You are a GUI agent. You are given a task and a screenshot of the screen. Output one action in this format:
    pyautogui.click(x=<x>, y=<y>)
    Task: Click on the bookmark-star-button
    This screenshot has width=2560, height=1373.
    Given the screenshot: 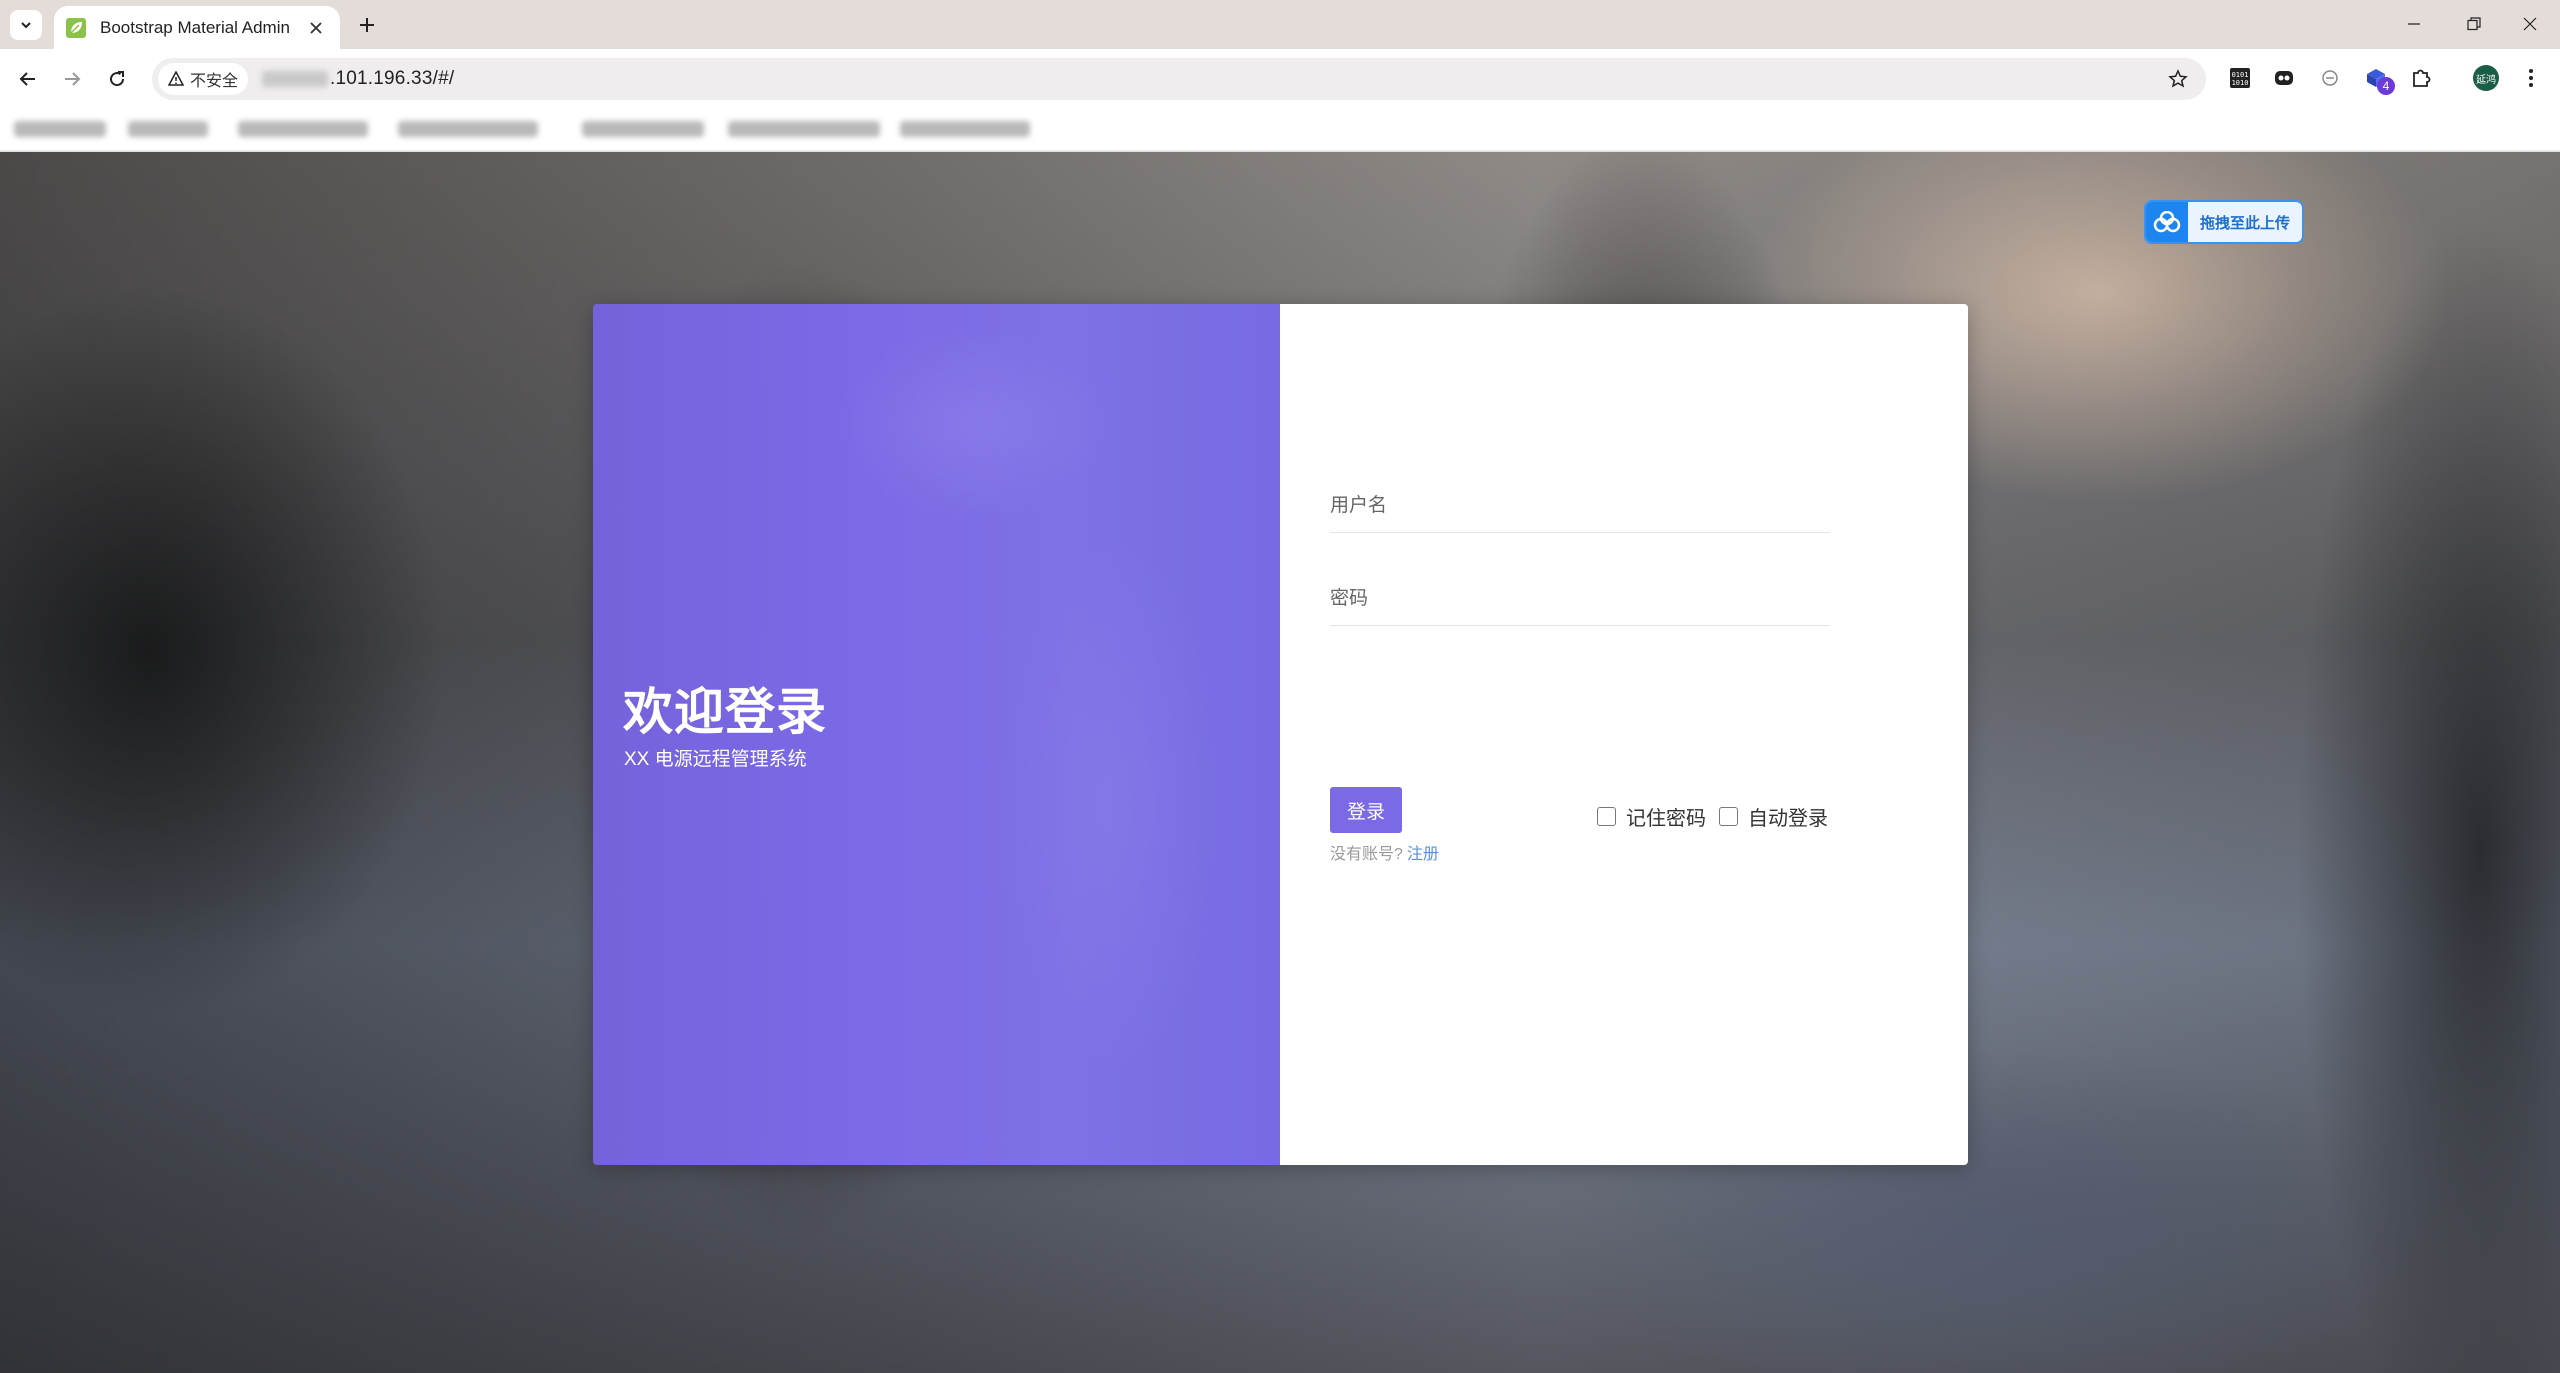 What is the action you would take?
    pyautogui.click(x=2178, y=79)
    